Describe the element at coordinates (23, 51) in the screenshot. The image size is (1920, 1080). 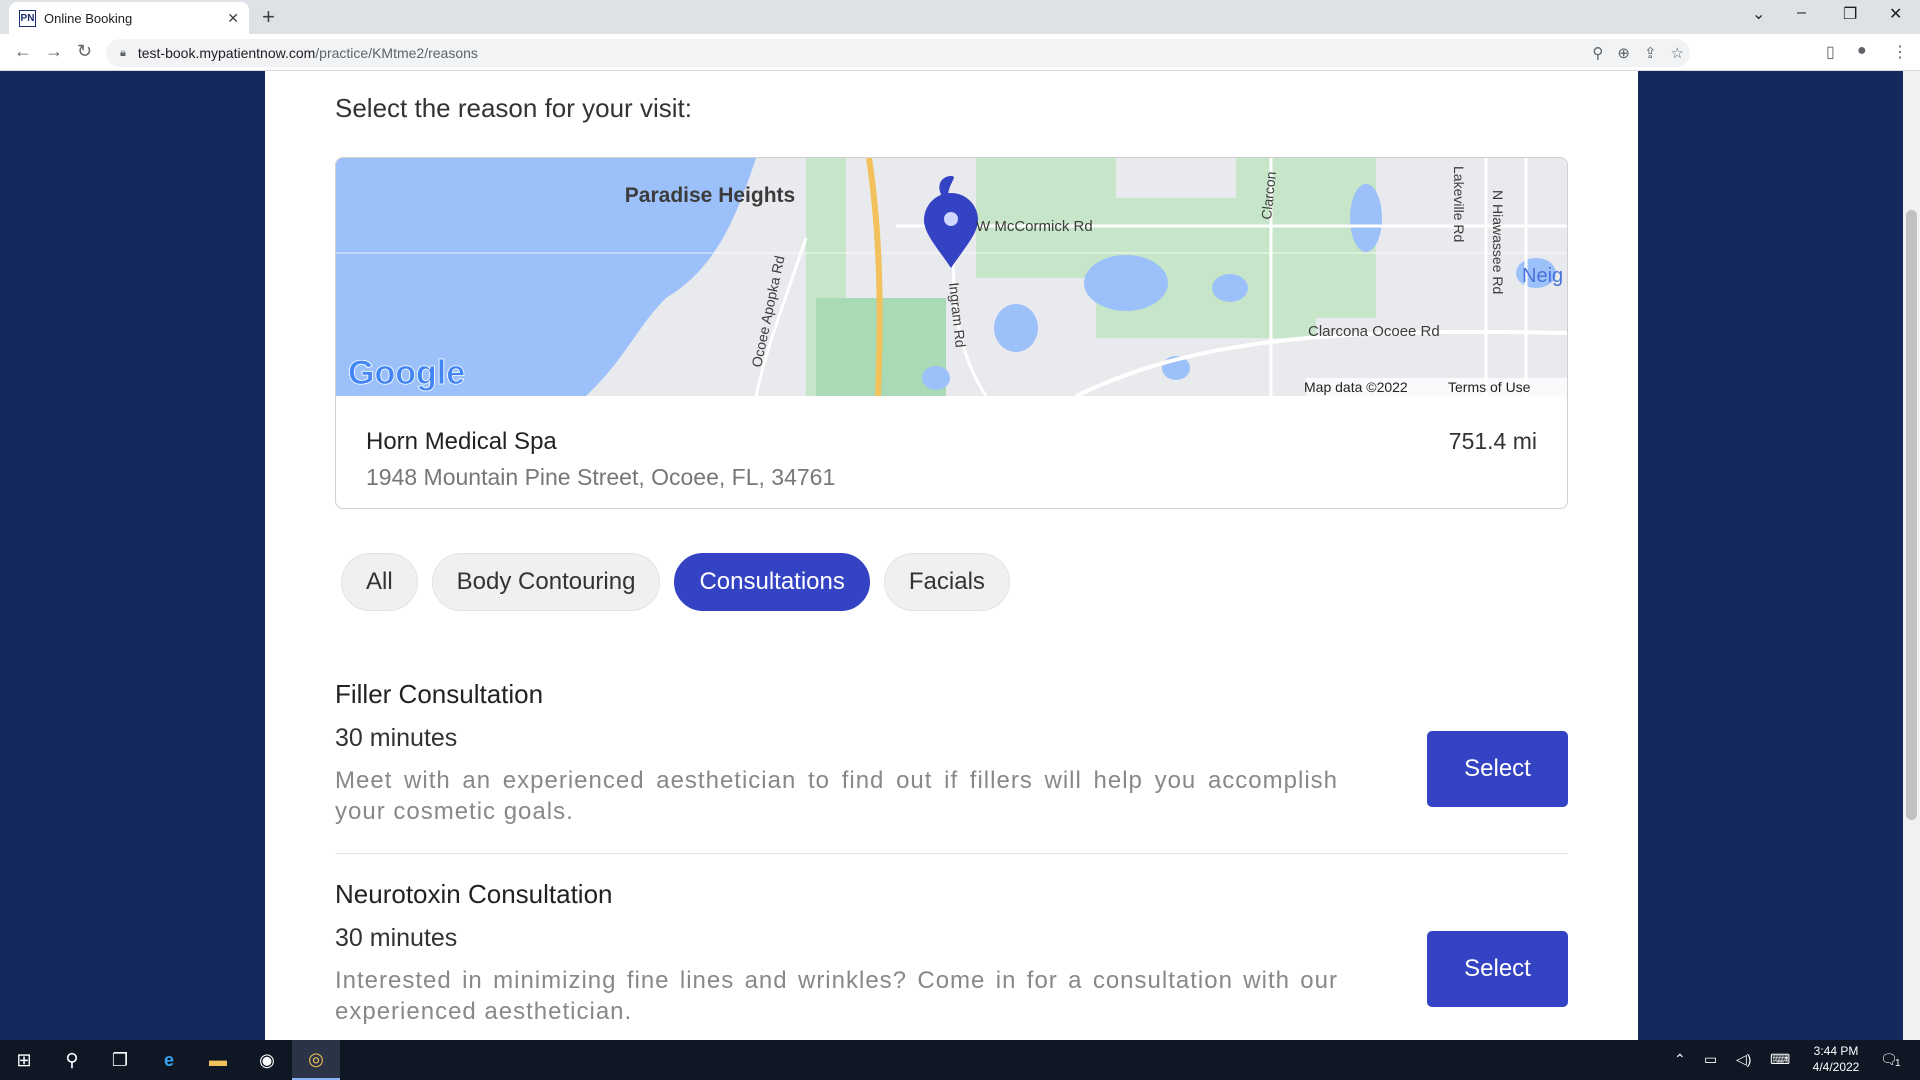
I see `back-icon: ←` at that location.